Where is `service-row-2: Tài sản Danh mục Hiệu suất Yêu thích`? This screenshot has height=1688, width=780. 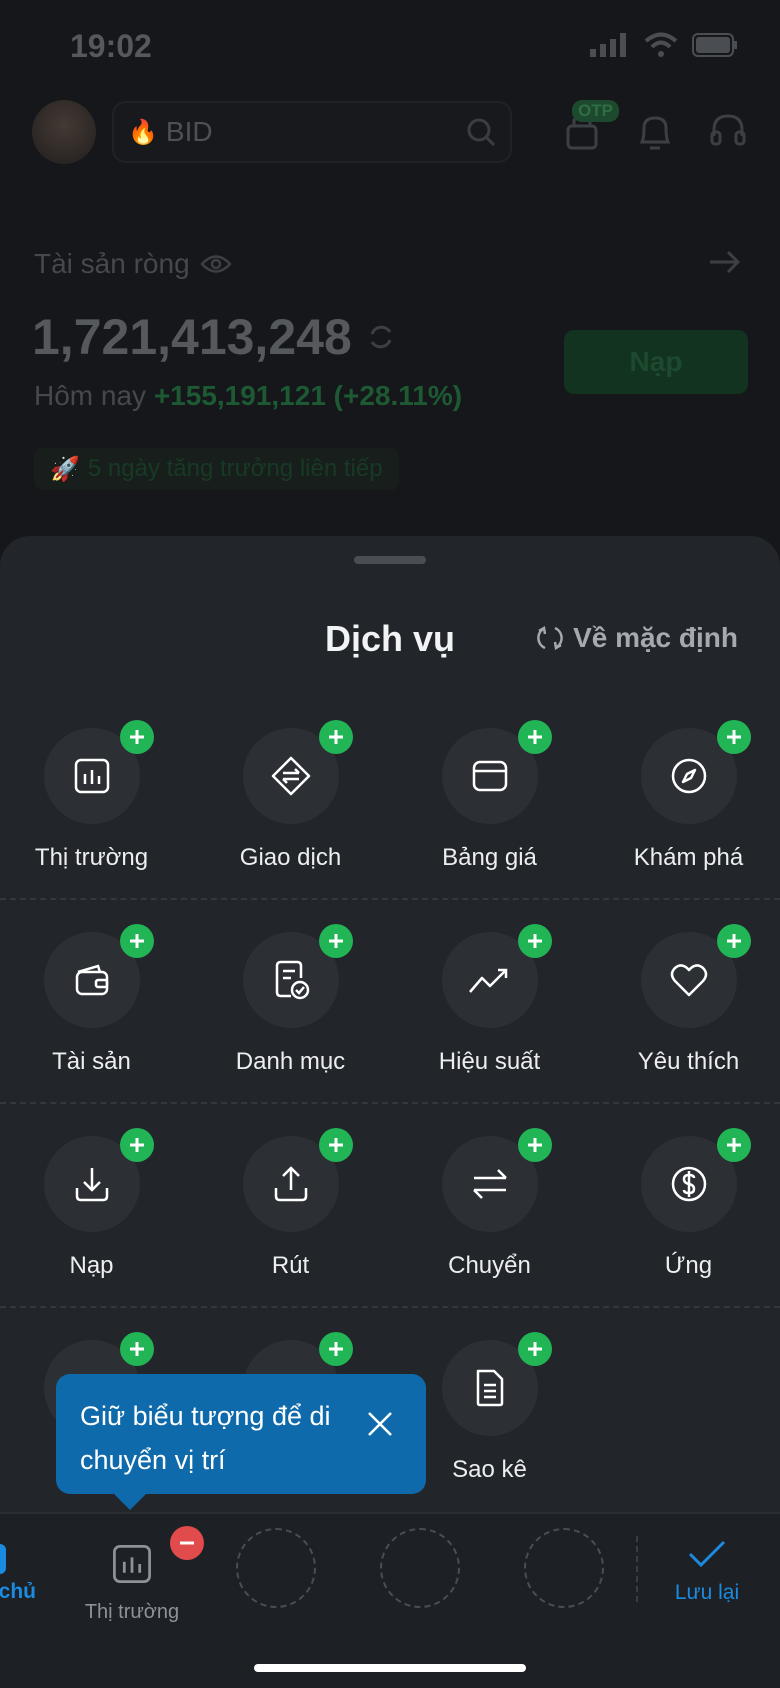 service-row-2: Tài sản Danh mục Hiệu suất Yêu thích is located at coordinates (390, 1030).